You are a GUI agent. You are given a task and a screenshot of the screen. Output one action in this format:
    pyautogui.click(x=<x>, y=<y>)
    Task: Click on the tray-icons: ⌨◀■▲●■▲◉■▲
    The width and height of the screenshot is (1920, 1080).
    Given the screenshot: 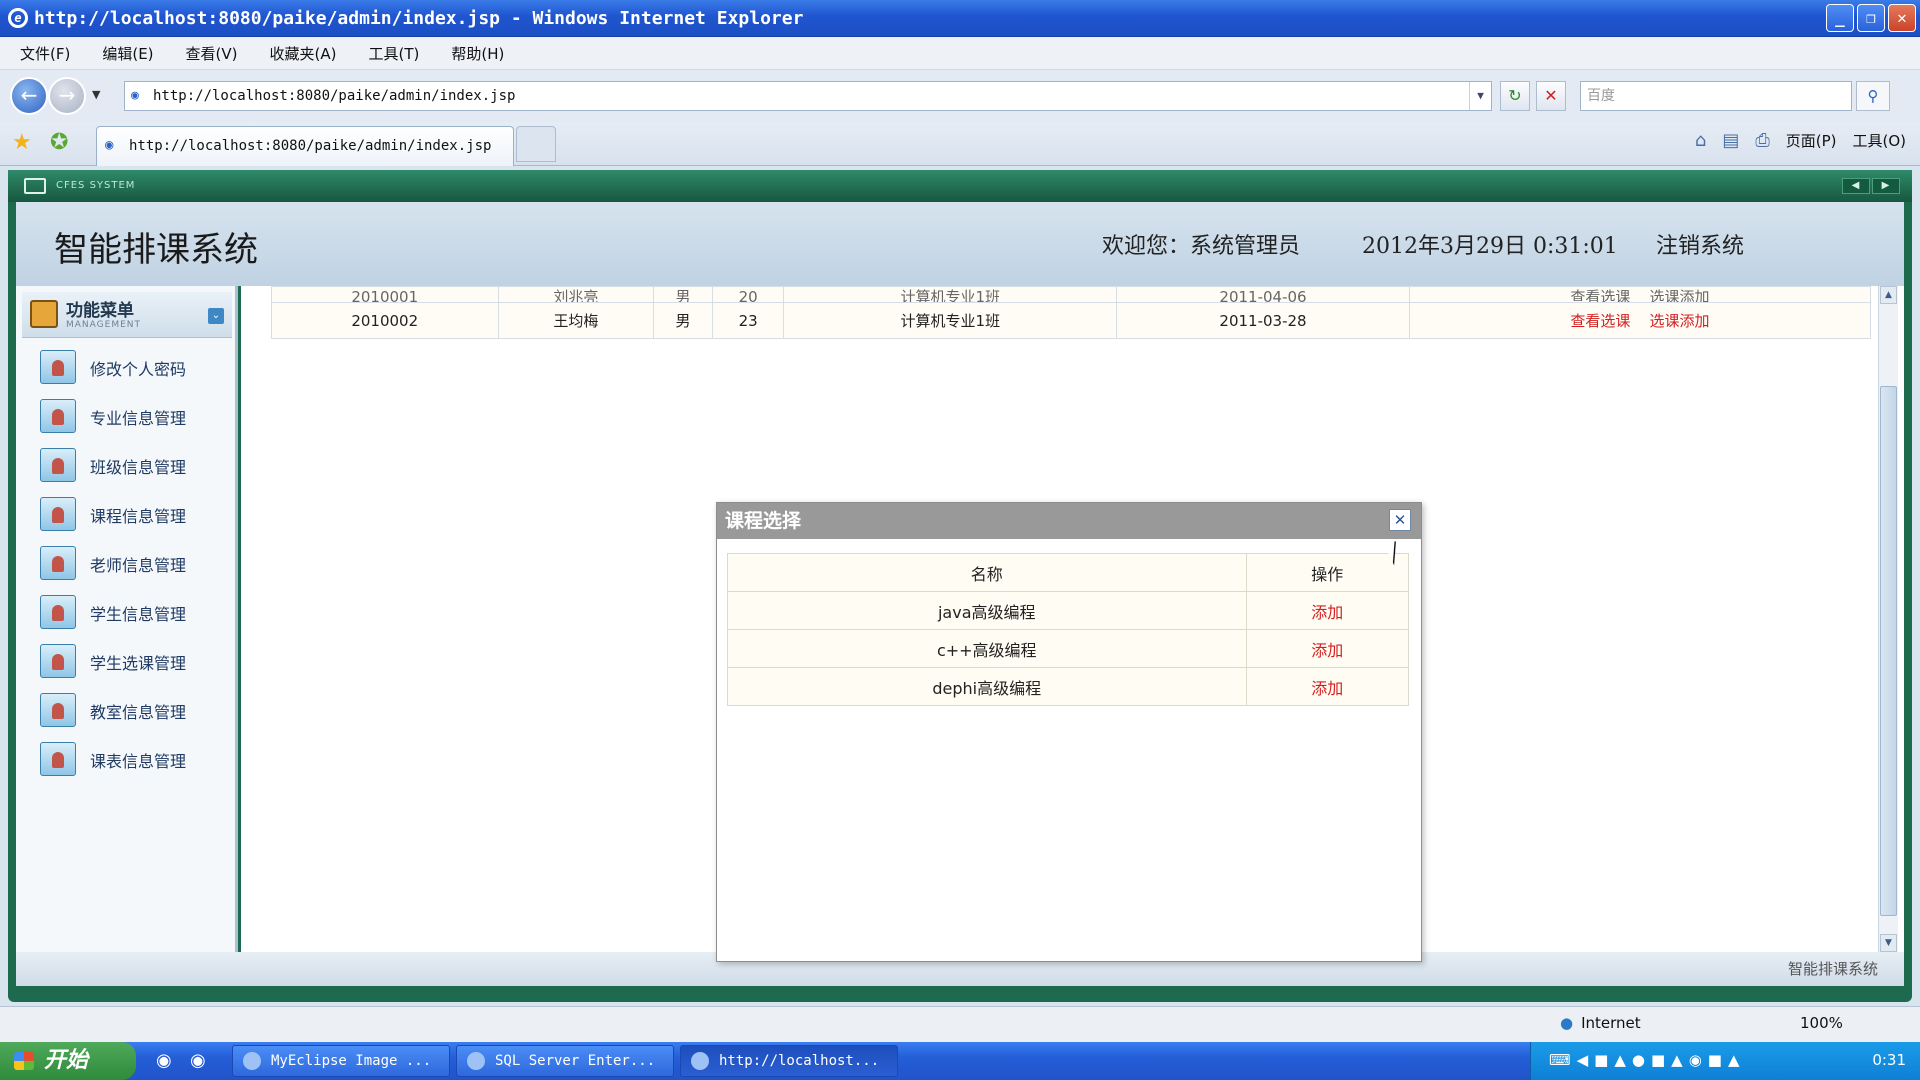 What is the action you would take?
    pyautogui.click(x=1647, y=1060)
    